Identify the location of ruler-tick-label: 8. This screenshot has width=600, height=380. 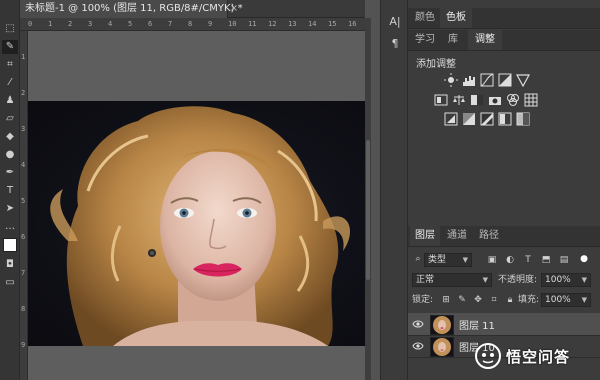
(190, 24).